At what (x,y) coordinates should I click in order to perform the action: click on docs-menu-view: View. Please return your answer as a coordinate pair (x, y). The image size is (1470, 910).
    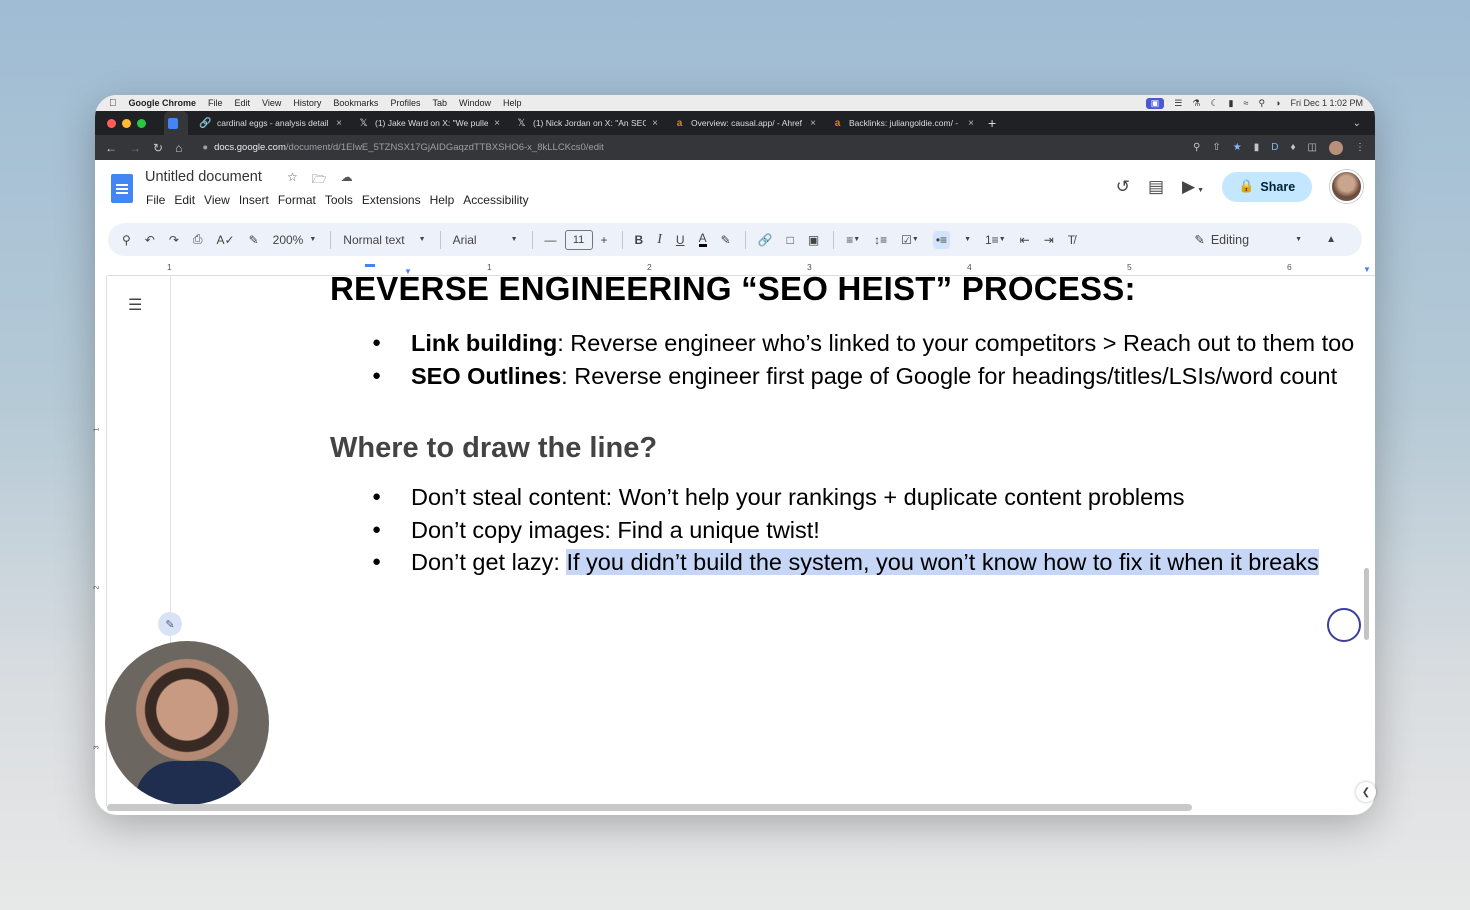
    Looking at the image, I should click on (217, 200).